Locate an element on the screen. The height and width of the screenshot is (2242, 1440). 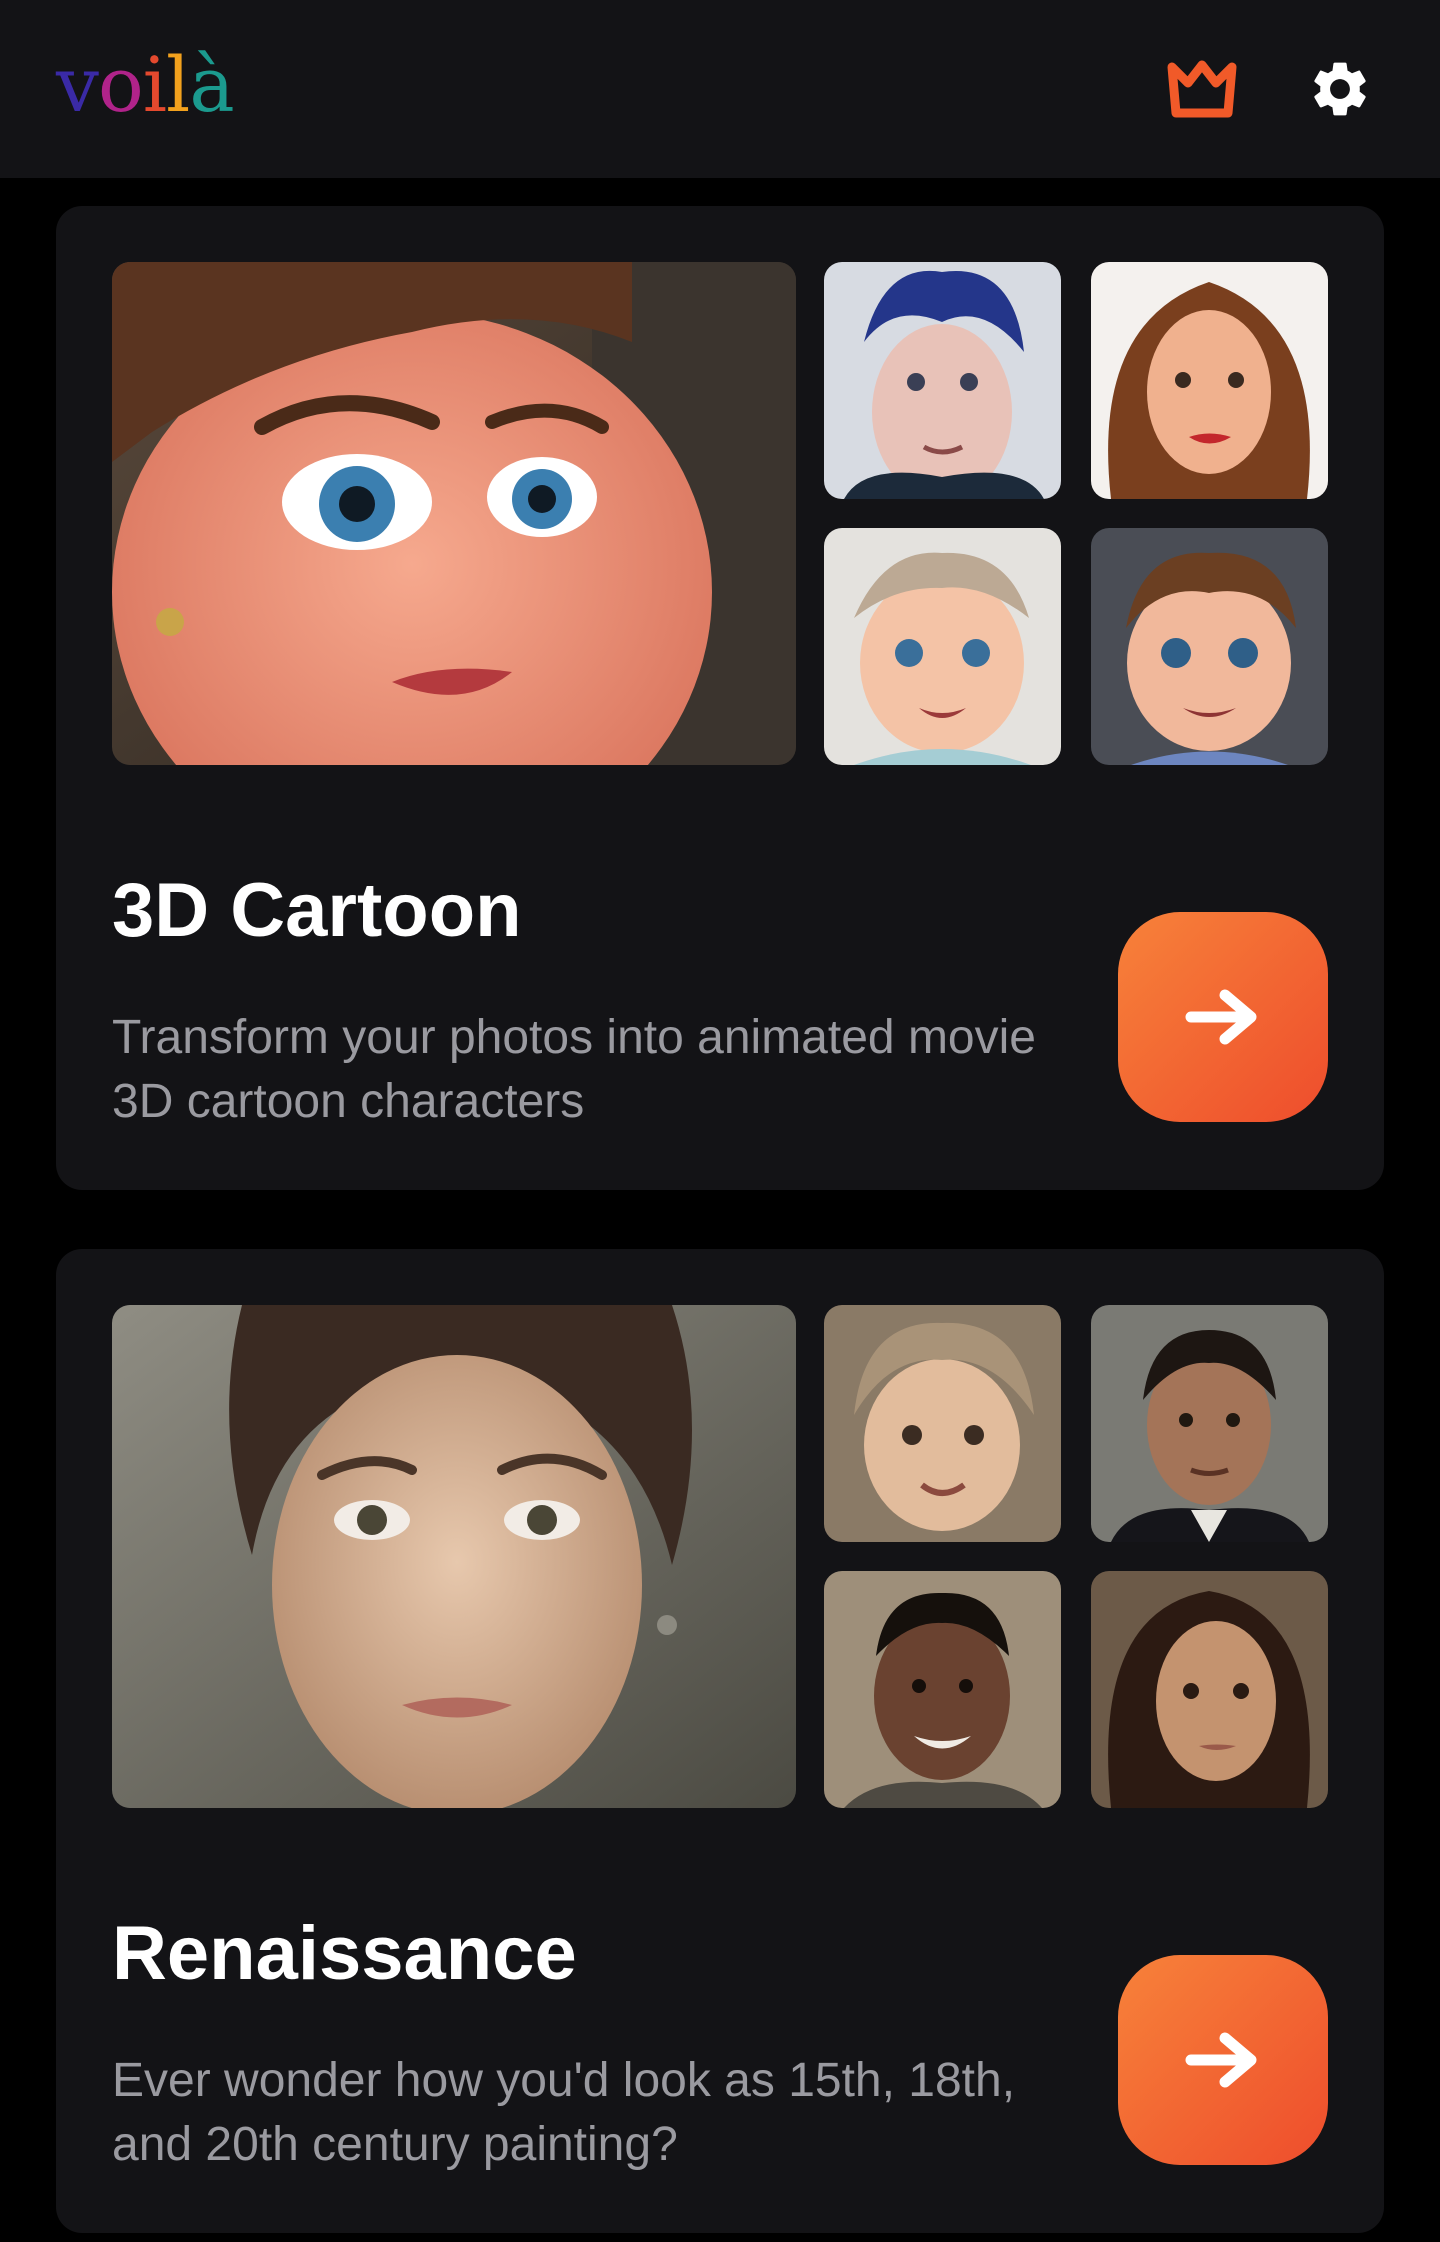
crown-icon is located at coordinates (1202, 89).